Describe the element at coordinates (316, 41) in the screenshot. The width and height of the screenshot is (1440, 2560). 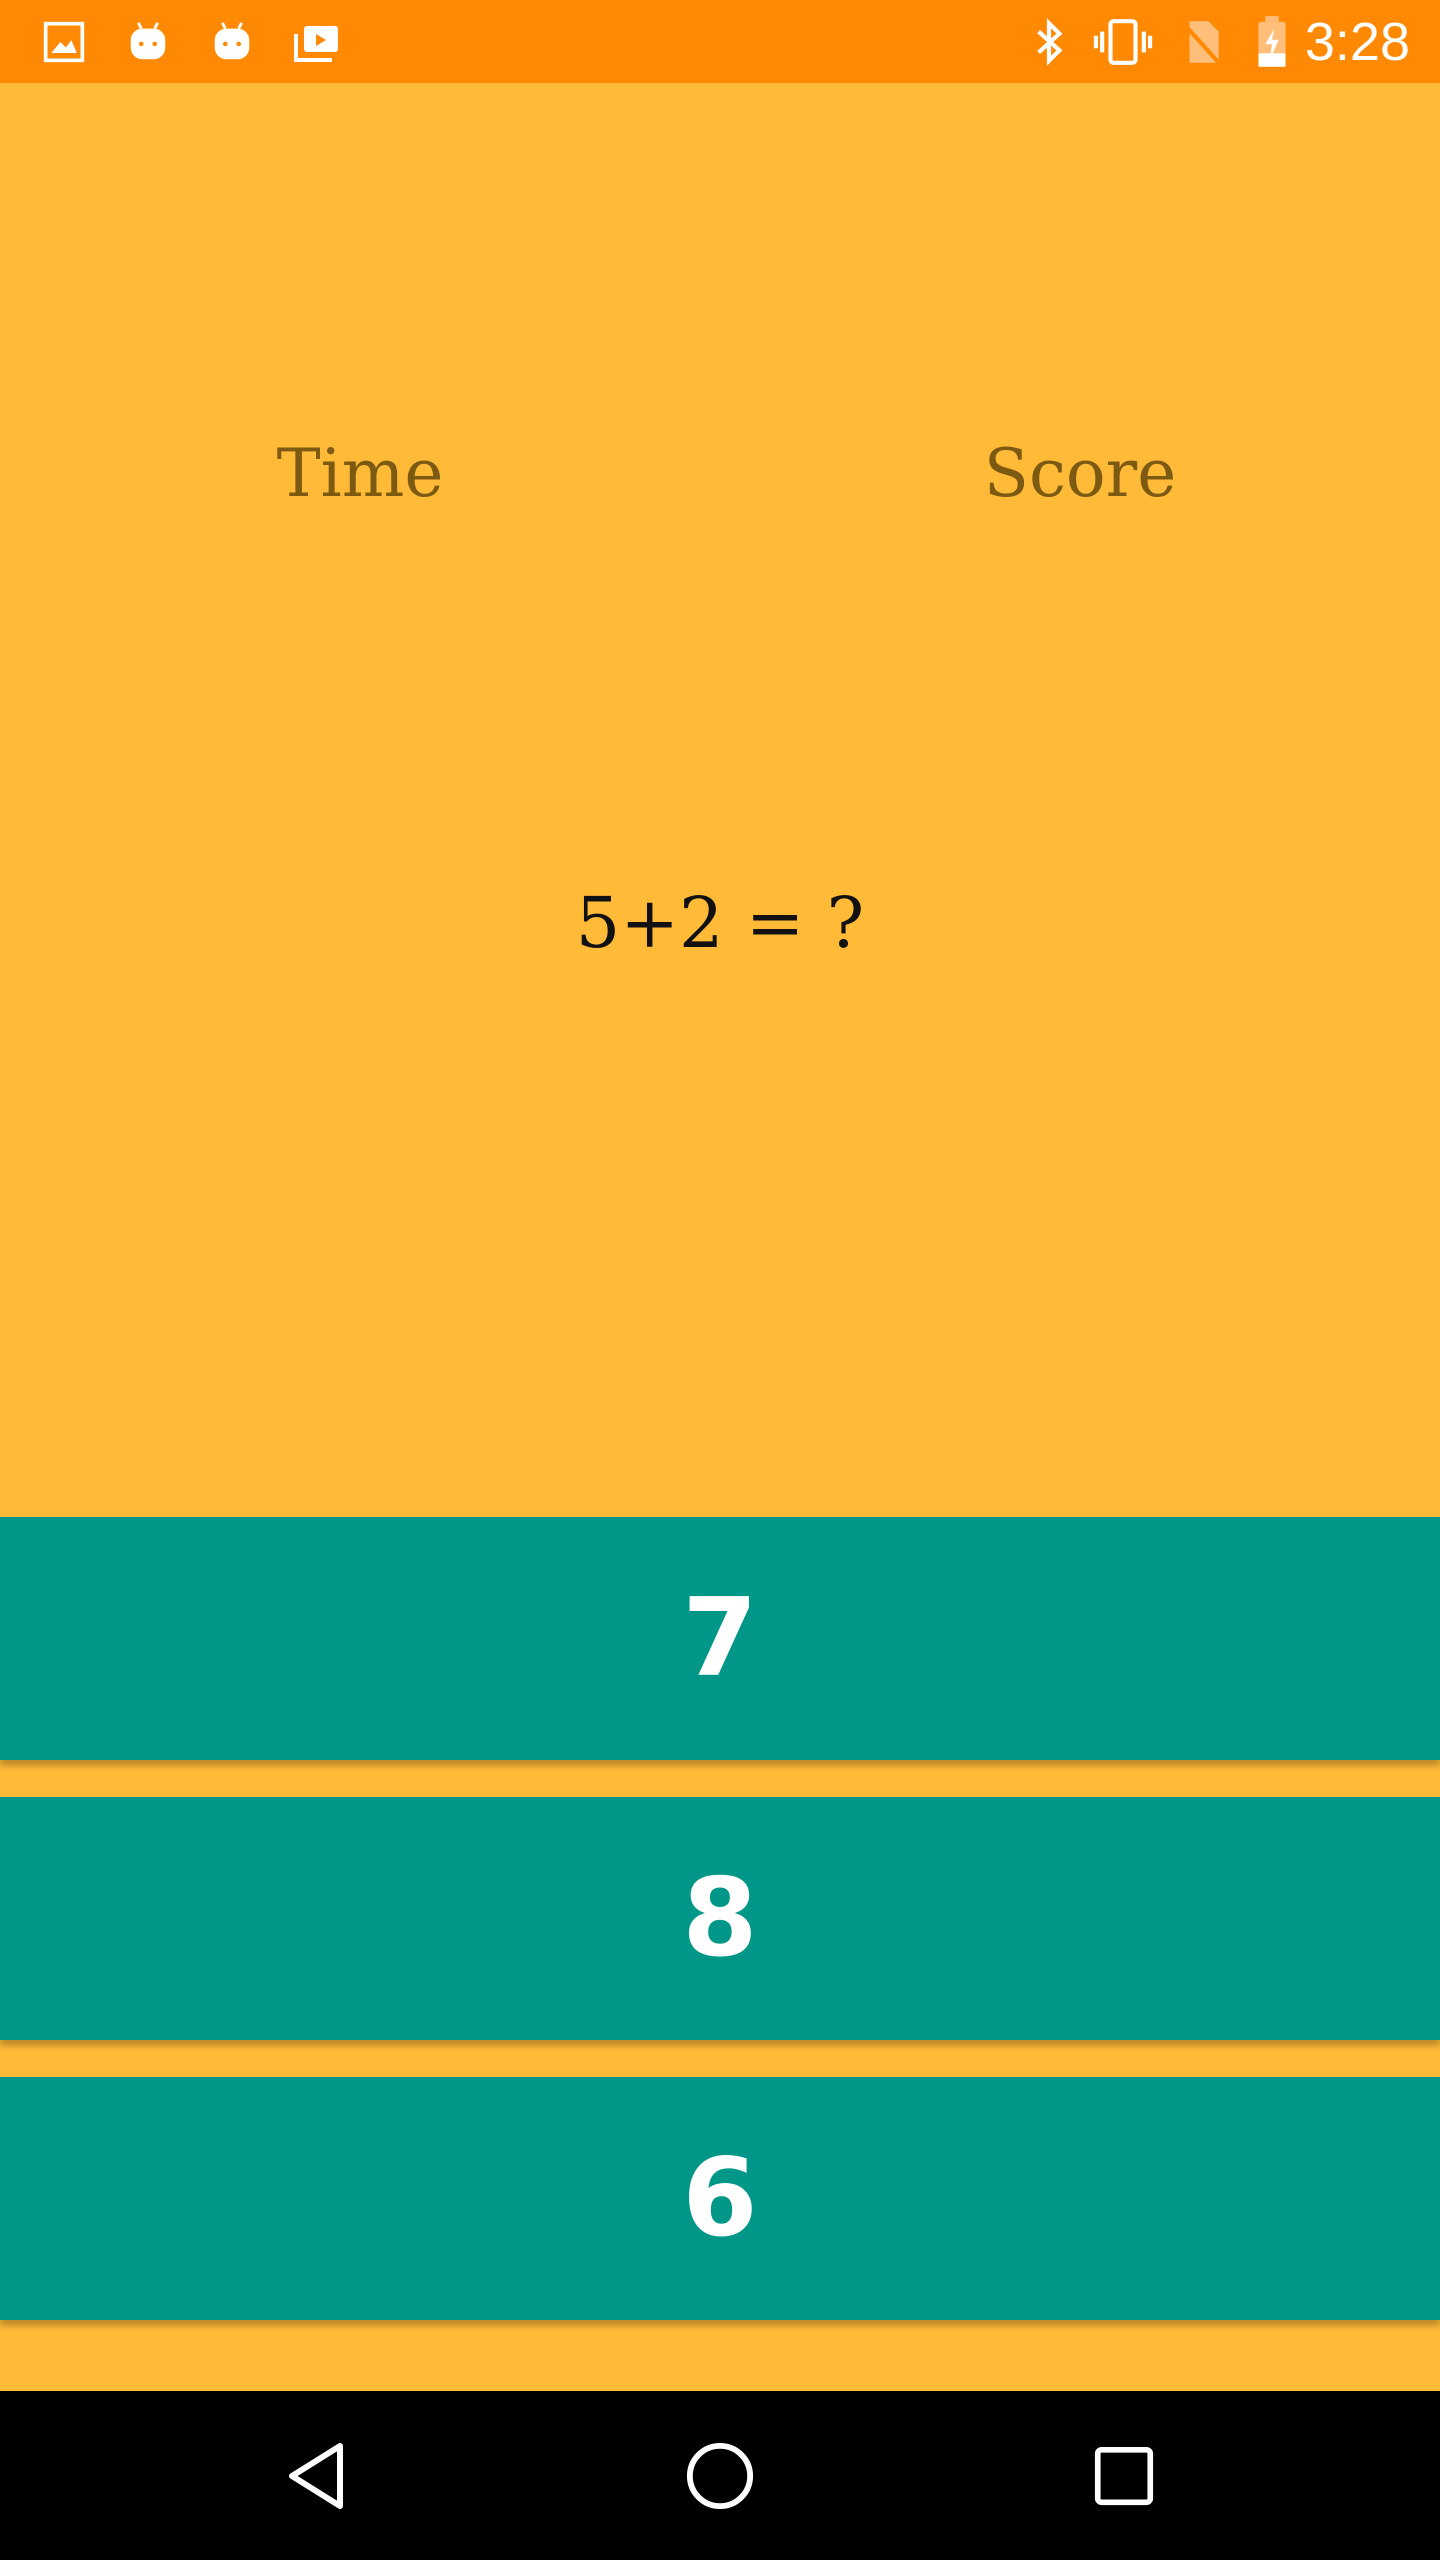
I see `work-briefcase-icon` at that location.